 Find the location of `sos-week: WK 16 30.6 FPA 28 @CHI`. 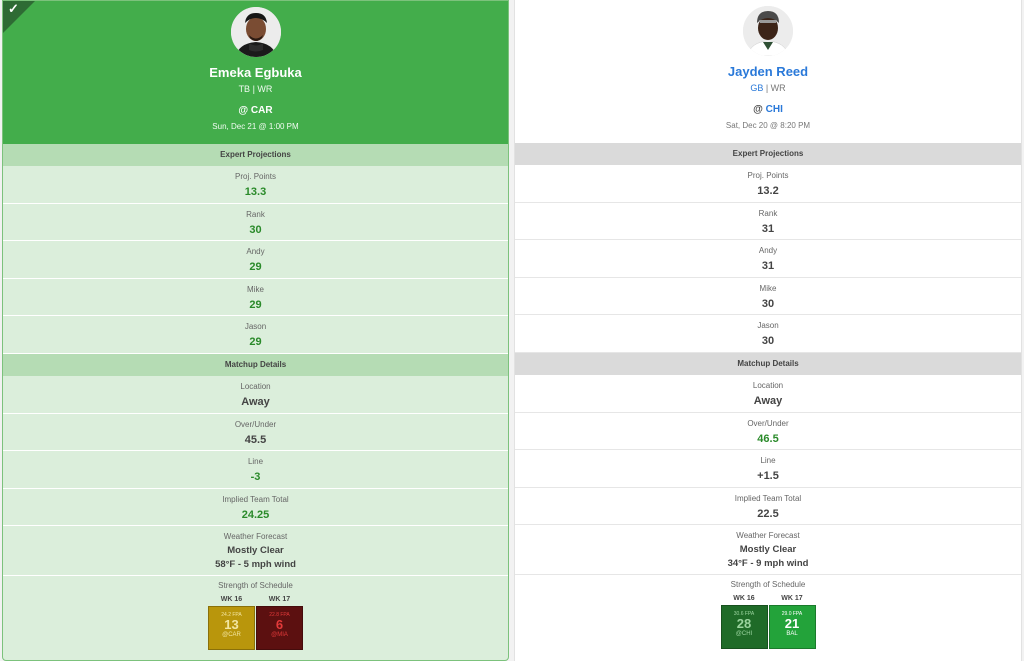

sos-week: WK 16 30.6 FPA 28 @CHI is located at coordinates (744, 621).